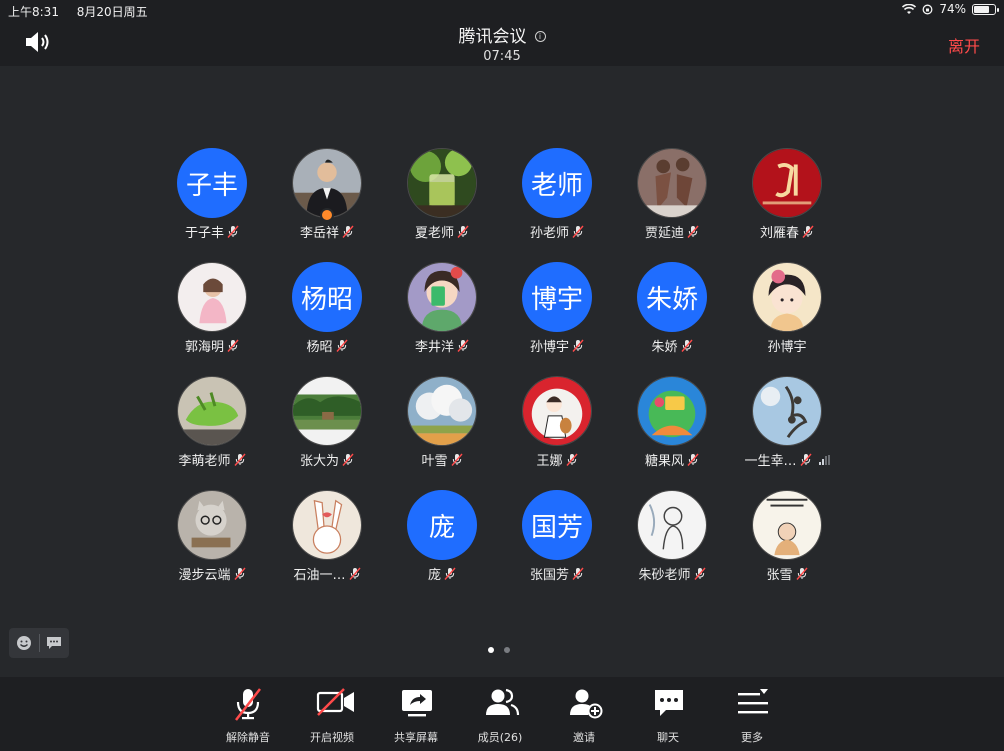 The image size is (1004, 751). I want to click on participant-tile: 叶雪, so click(442, 426).